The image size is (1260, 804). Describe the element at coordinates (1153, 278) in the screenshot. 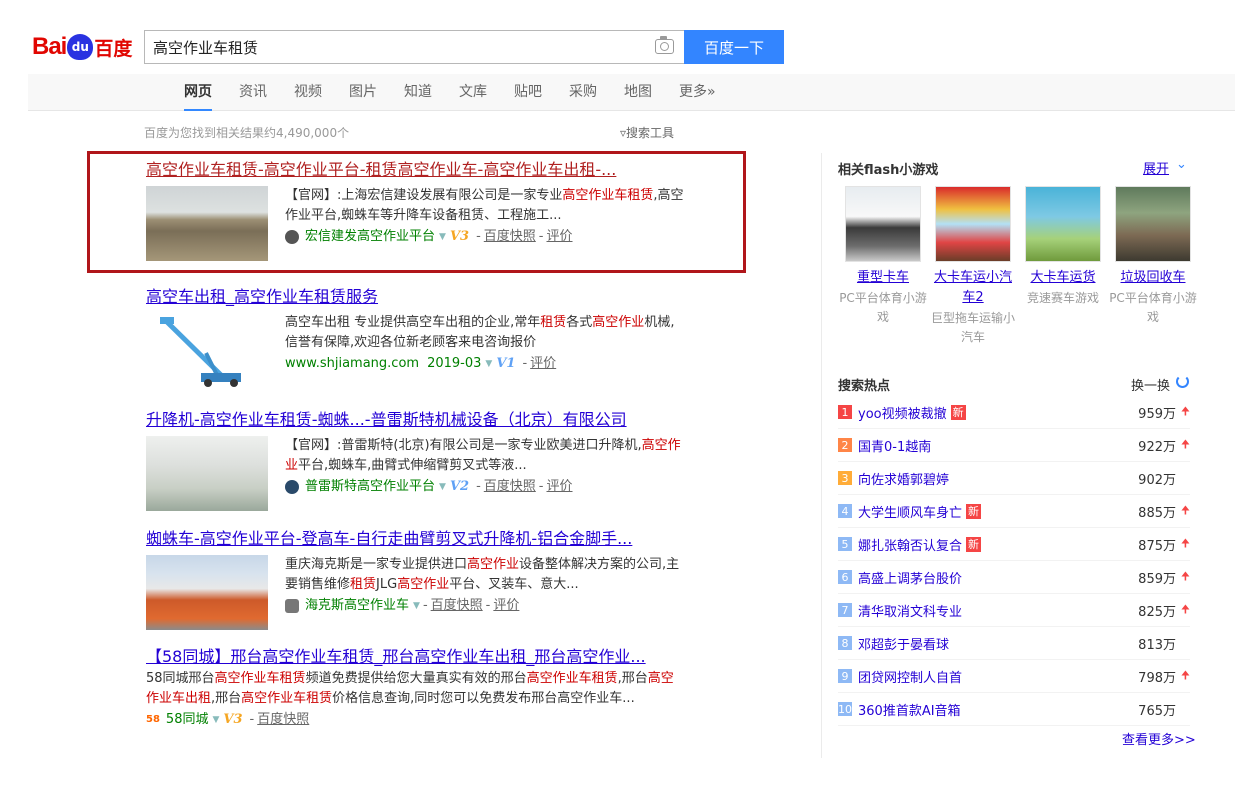

I see `game-name: 垃圾回收车` at that location.